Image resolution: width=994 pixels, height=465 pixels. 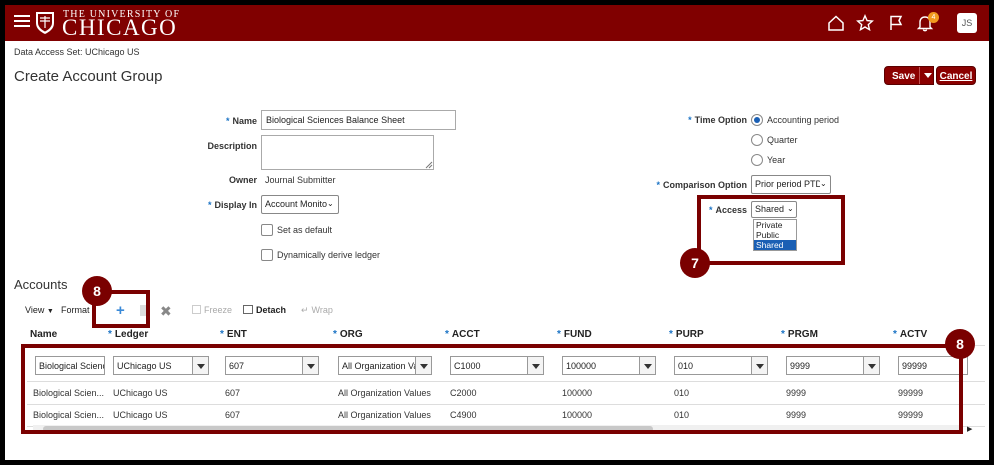 I want to click on delete-row-x-icon: ✖, so click(x=166, y=311).